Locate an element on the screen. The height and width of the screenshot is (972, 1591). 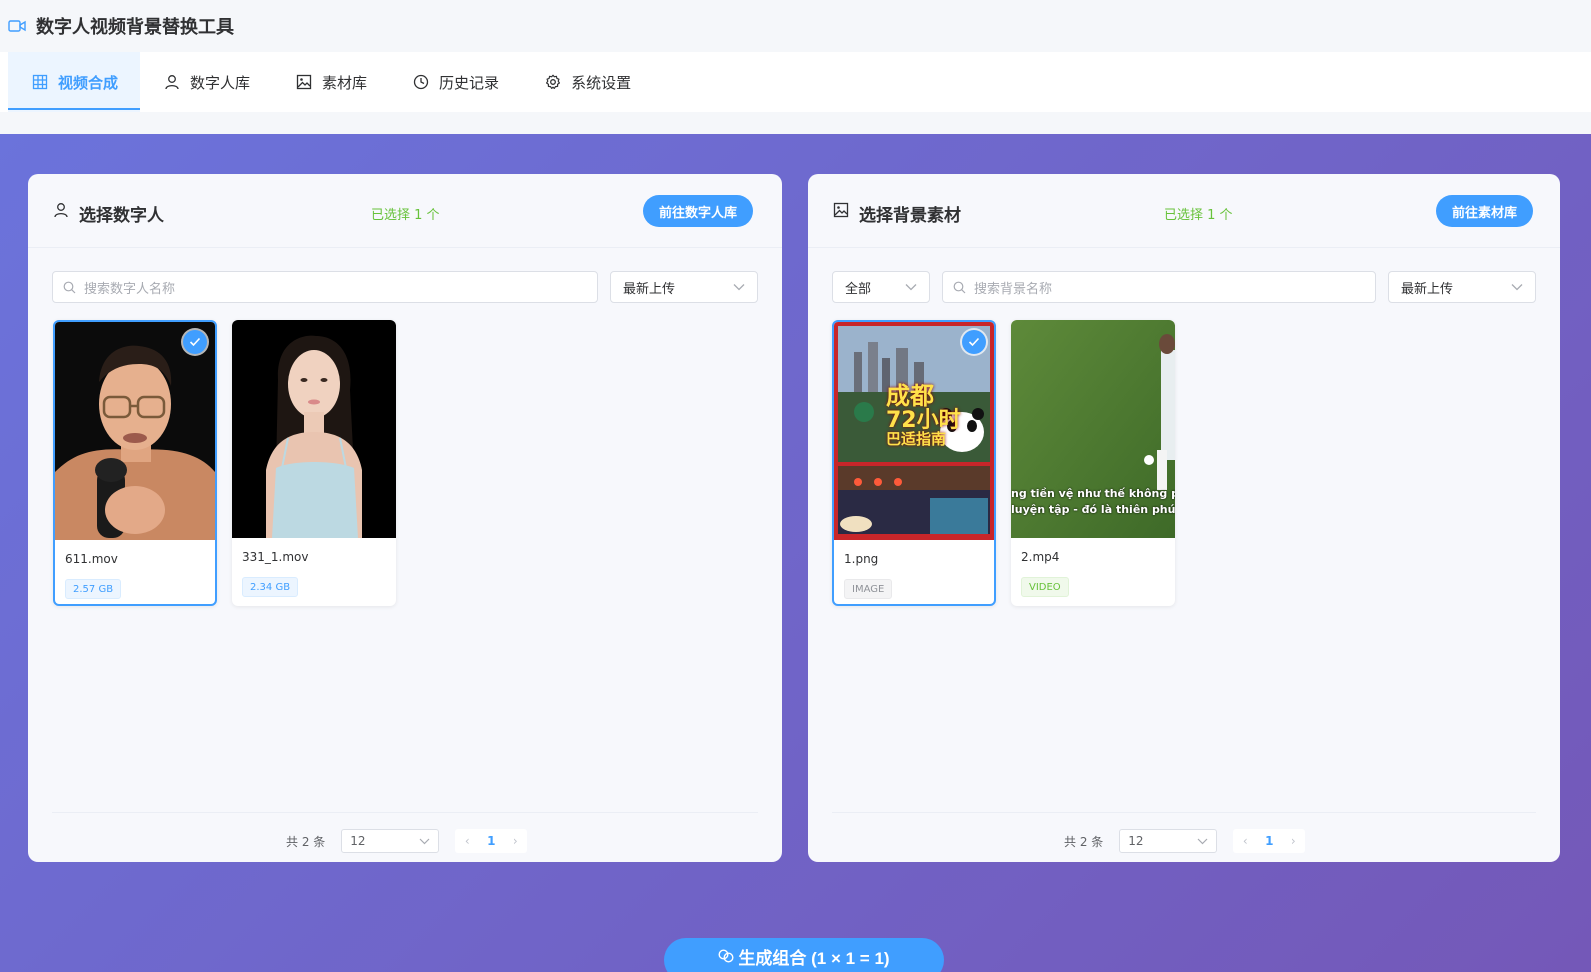
tab-label: 数字人库 is located at coordinates (220, 82).